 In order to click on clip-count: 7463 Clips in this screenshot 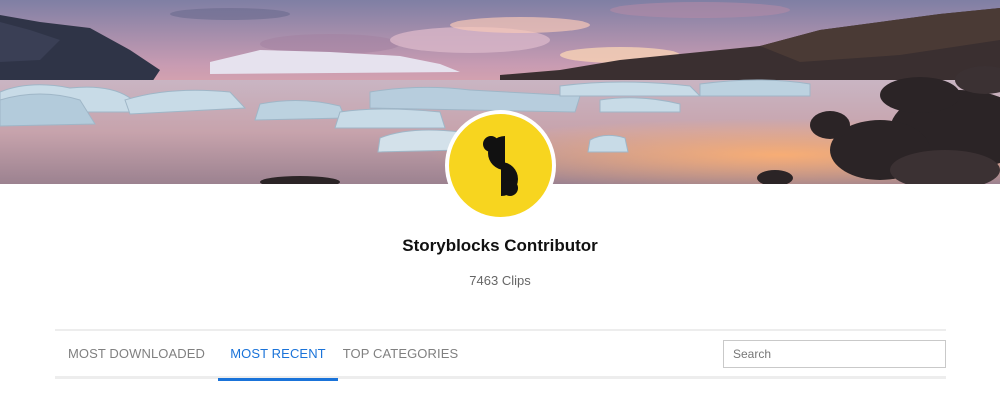, I will do `click(500, 280)`.